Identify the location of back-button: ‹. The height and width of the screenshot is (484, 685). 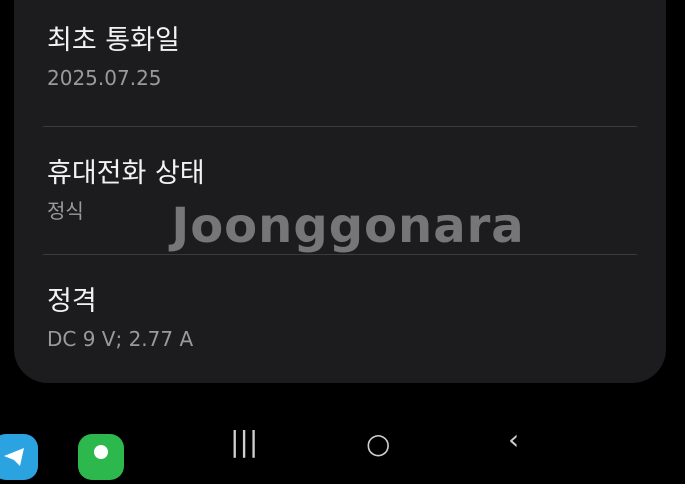
(513, 440).